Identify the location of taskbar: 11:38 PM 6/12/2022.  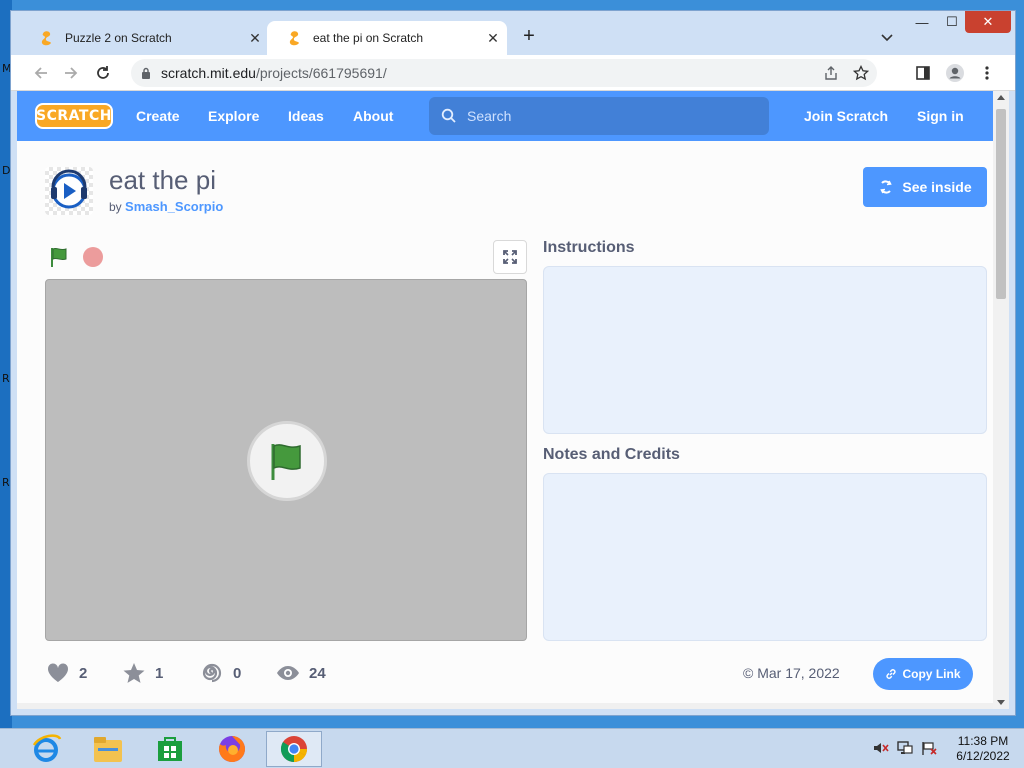
(512, 748).